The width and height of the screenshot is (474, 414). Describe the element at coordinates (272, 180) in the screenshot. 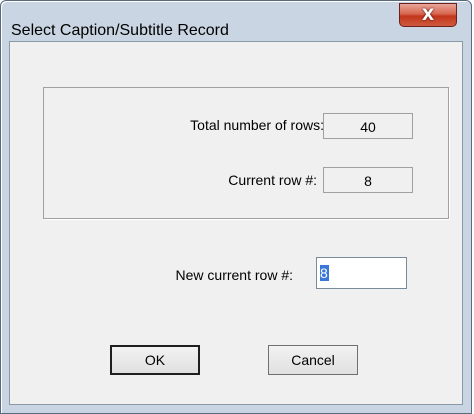

I see `current-row-label: Current row #:` at that location.